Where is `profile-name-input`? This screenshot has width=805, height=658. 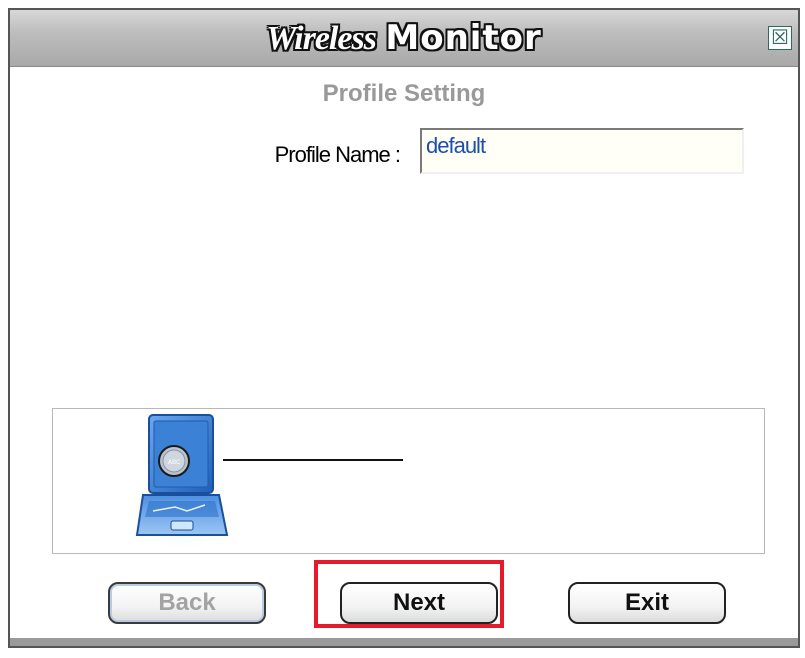
profile-name-input is located at coordinates (582, 151).